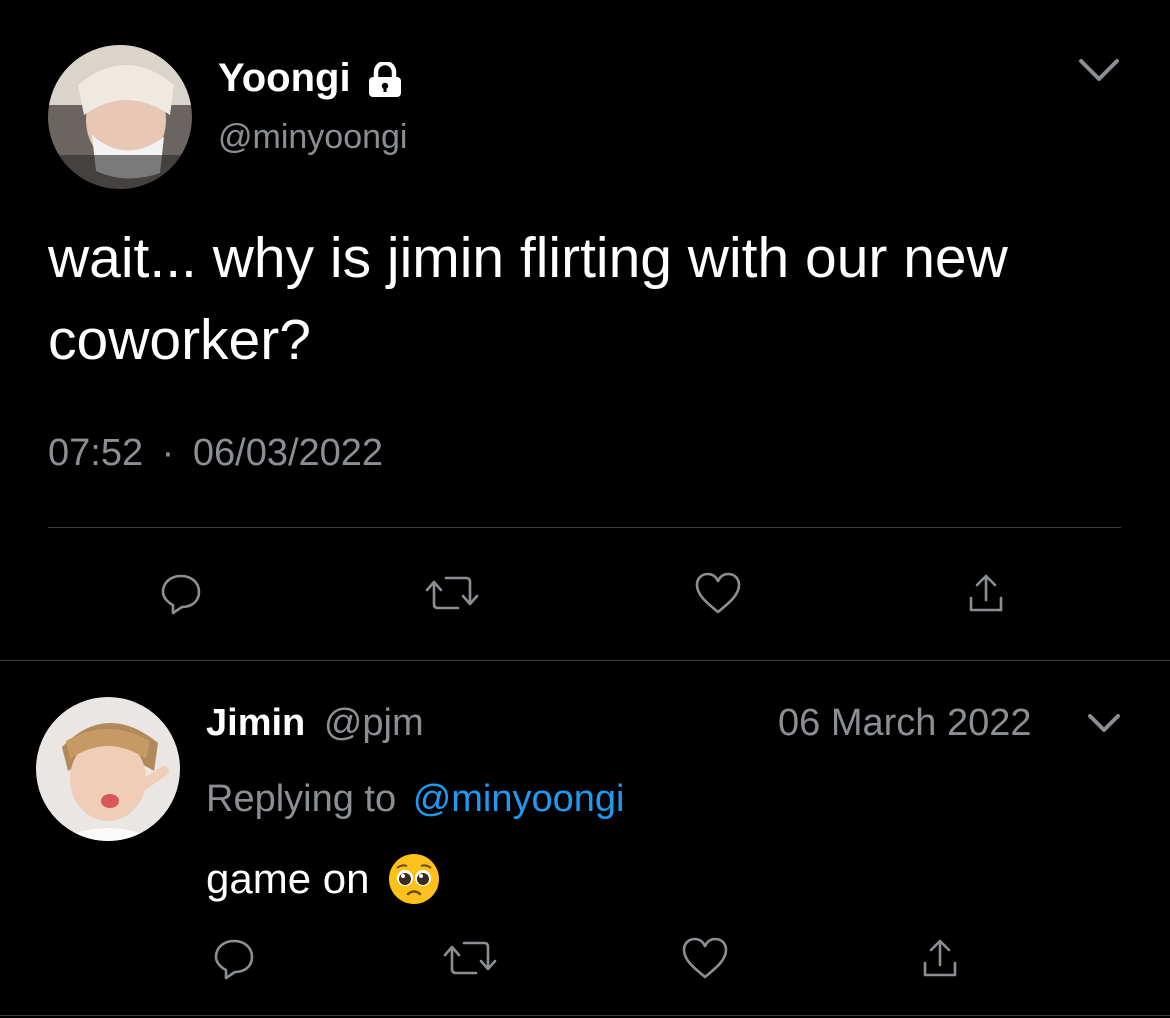  I want to click on thread-divider, so click(585, 660).